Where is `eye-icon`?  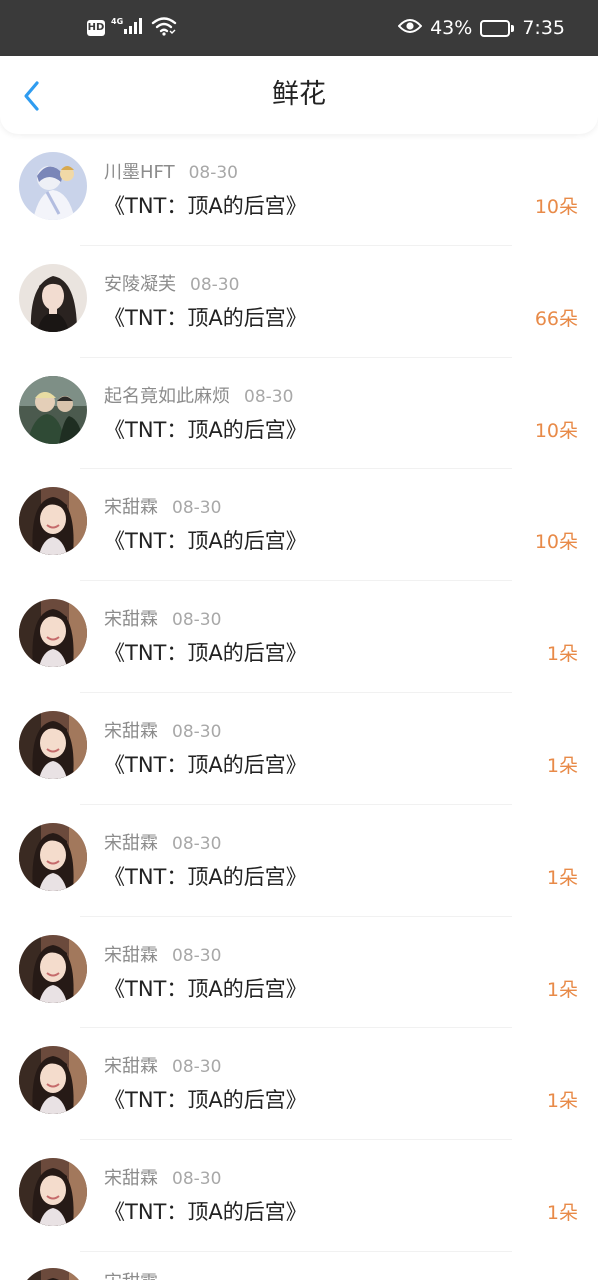
eye-icon is located at coordinates (410, 28).